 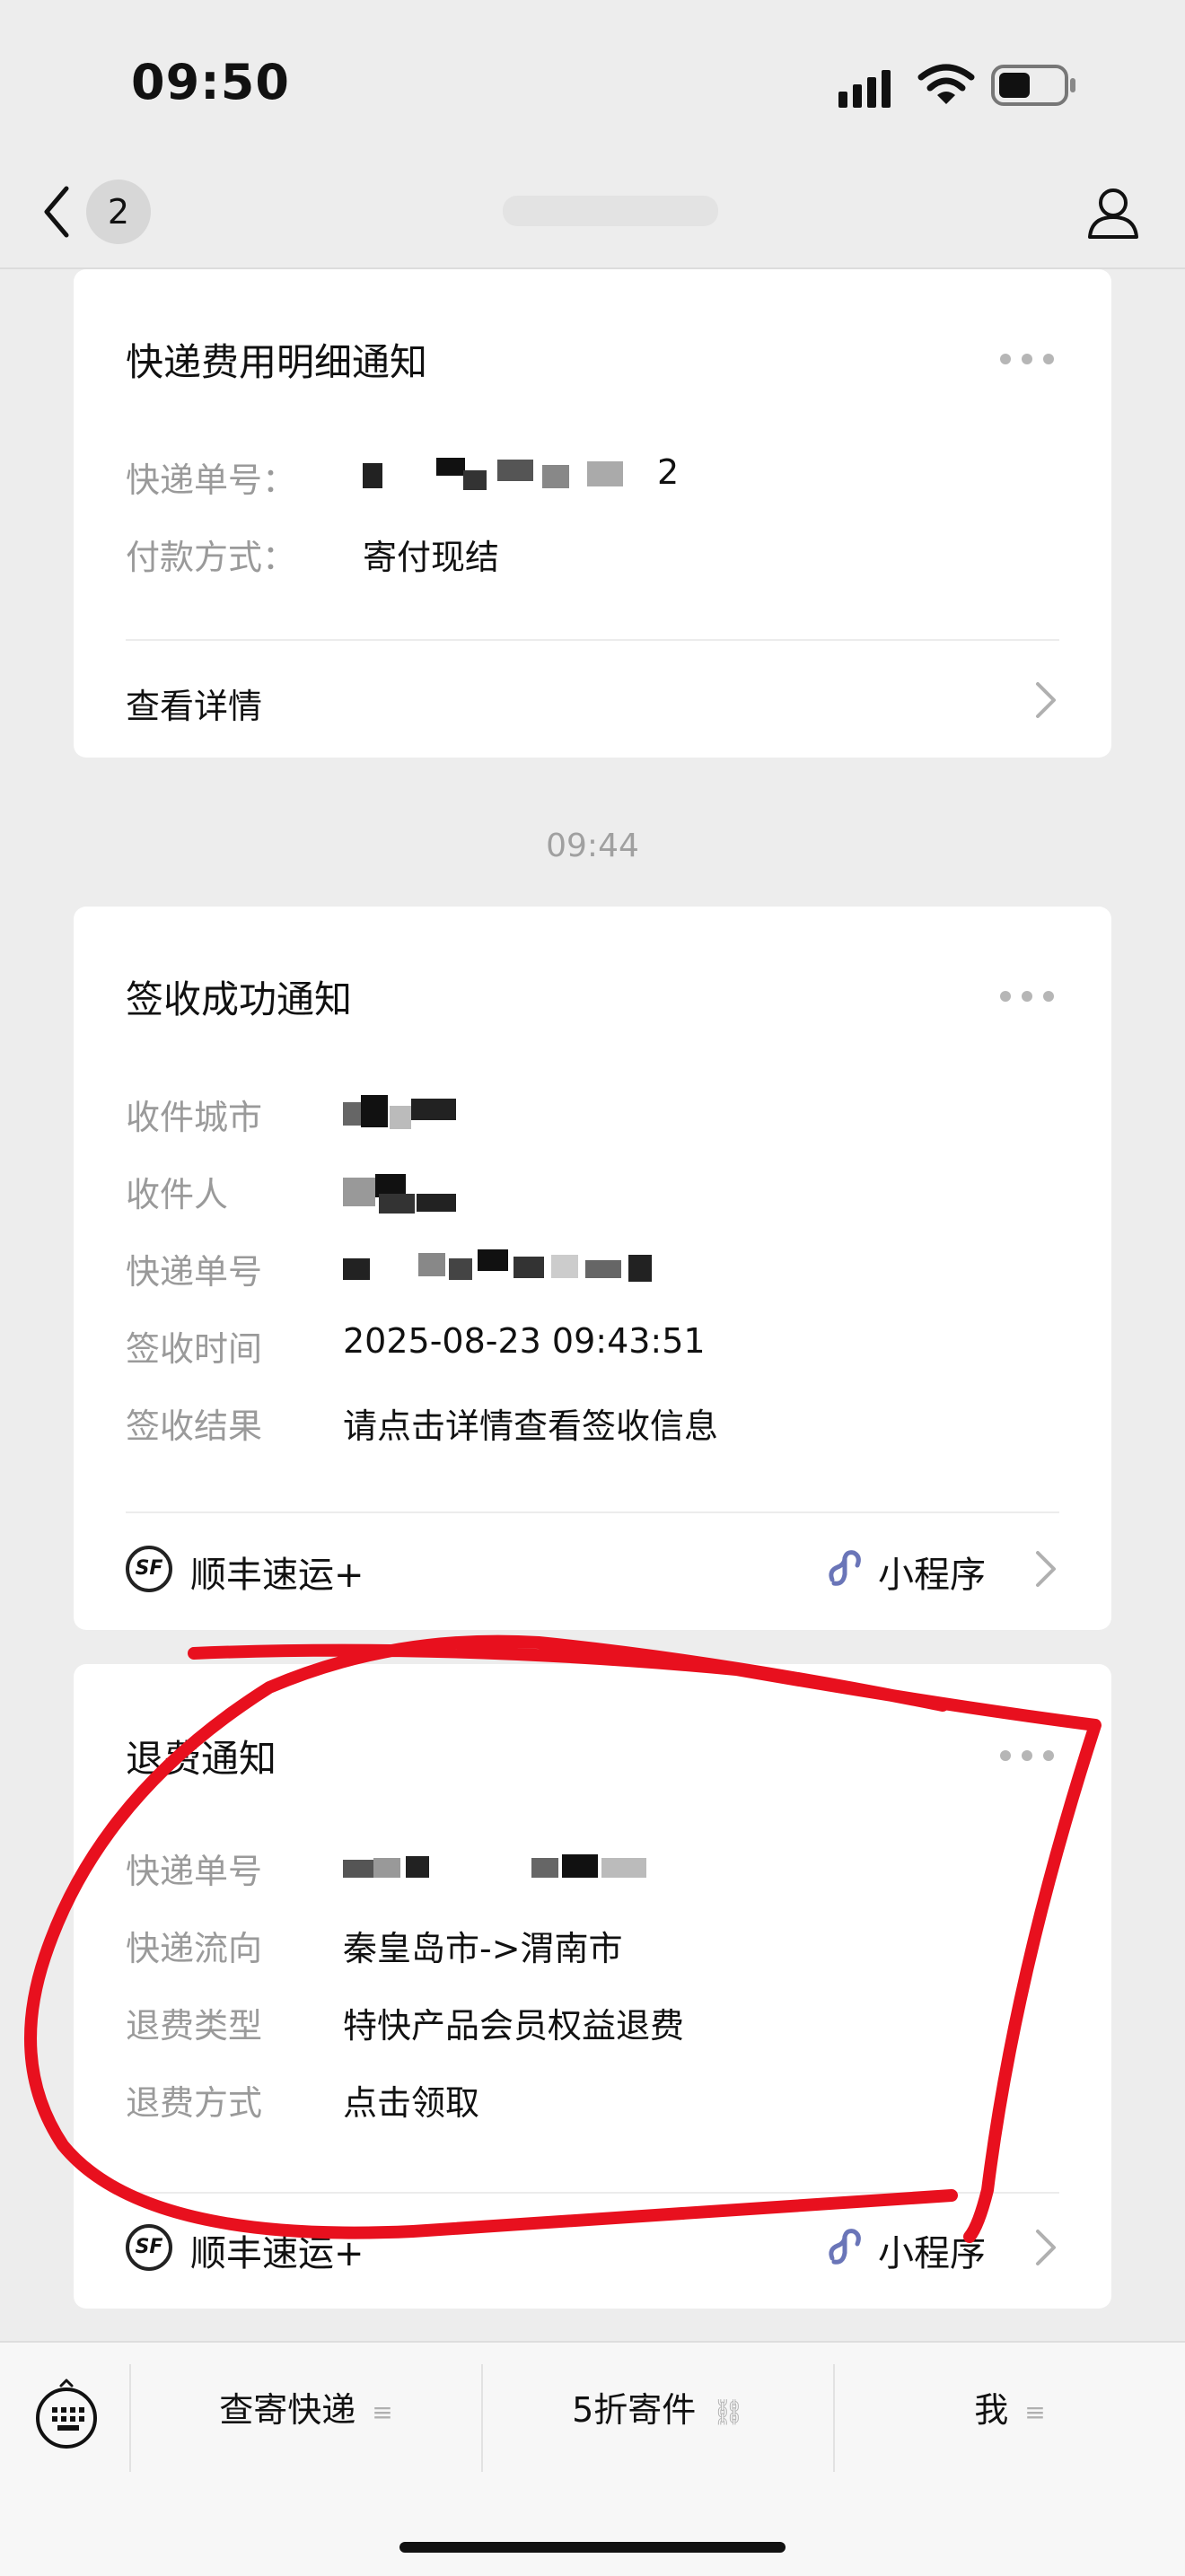 What do you see at coordinates (66, 2413) in the screenshot?
I see `keyboard-toggle-icon` at bounding box center [66, 2413].